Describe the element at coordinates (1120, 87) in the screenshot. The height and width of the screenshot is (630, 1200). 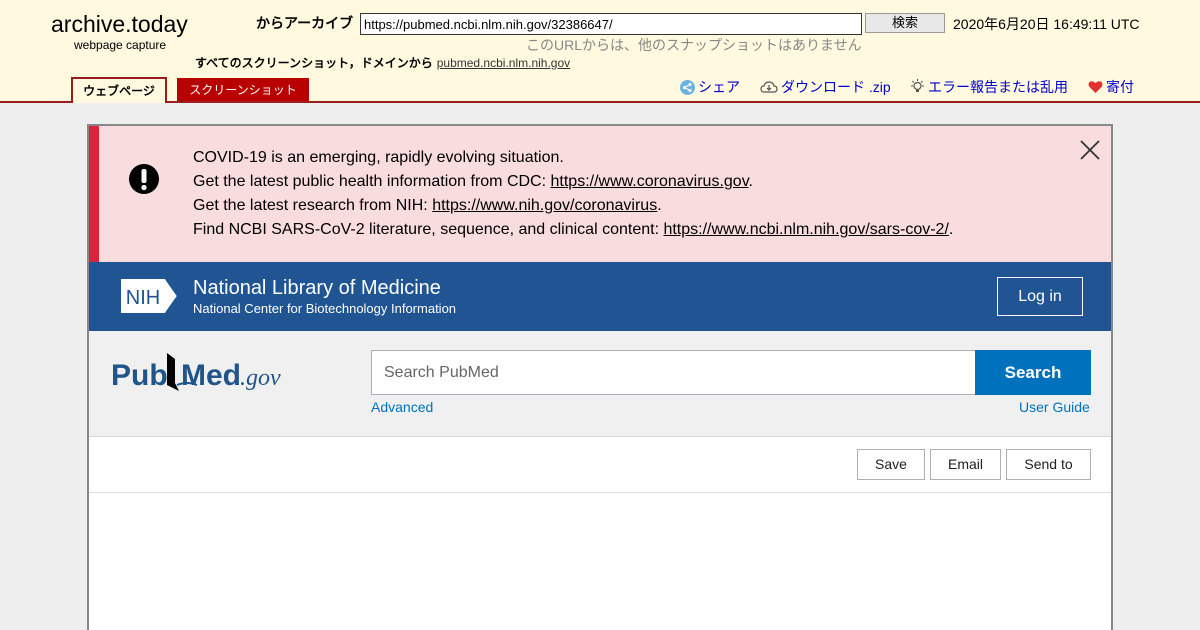
I see `donate-label: 寄付` at that location.